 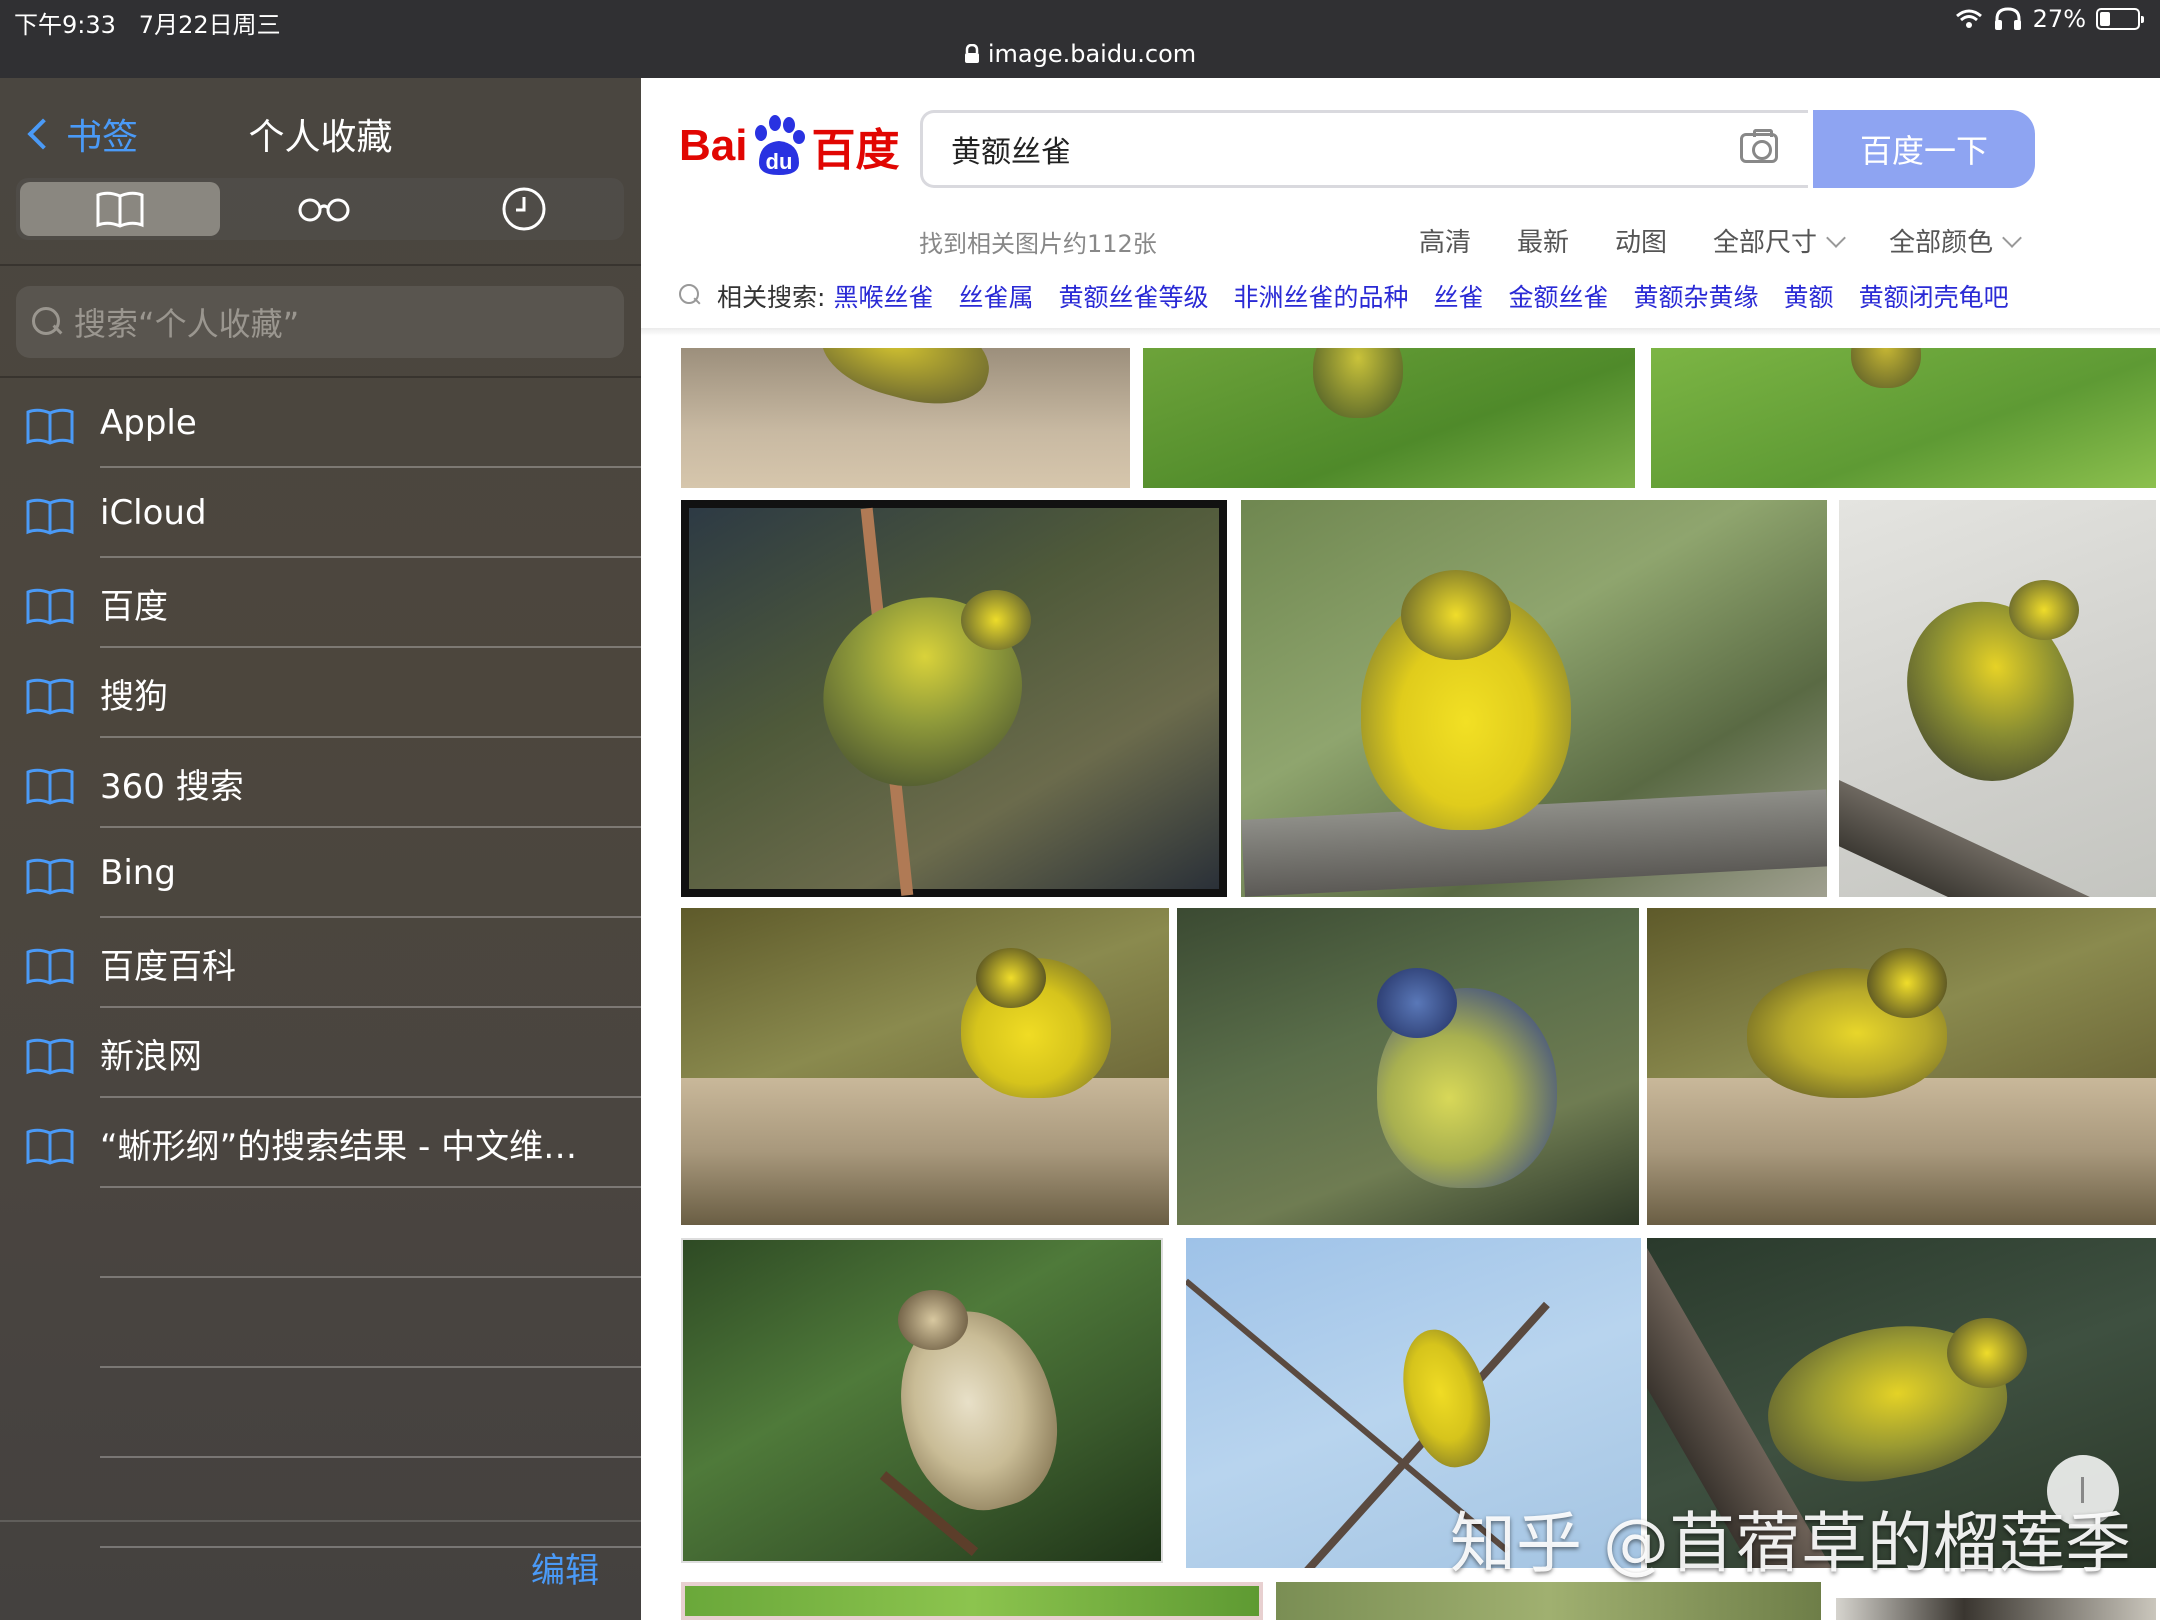 What do you see at coordinates (324, 209) in the screenshot?
I see `tab-reading-list` at bounding box center [324, 209].